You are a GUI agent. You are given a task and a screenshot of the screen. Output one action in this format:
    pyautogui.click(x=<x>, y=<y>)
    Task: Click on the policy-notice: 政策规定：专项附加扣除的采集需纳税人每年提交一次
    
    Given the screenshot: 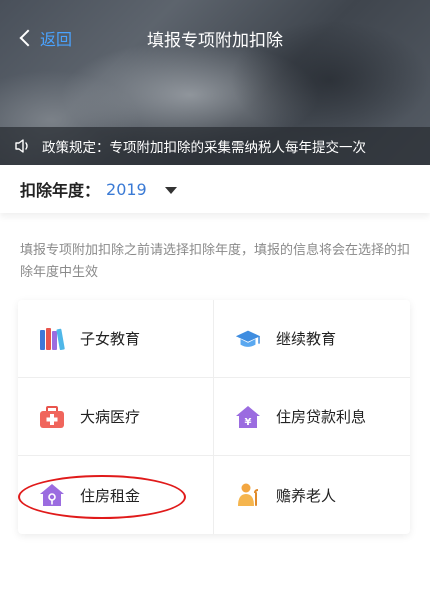 What is the action you would take?
    pyautogui.click(x=215, y=146)
    